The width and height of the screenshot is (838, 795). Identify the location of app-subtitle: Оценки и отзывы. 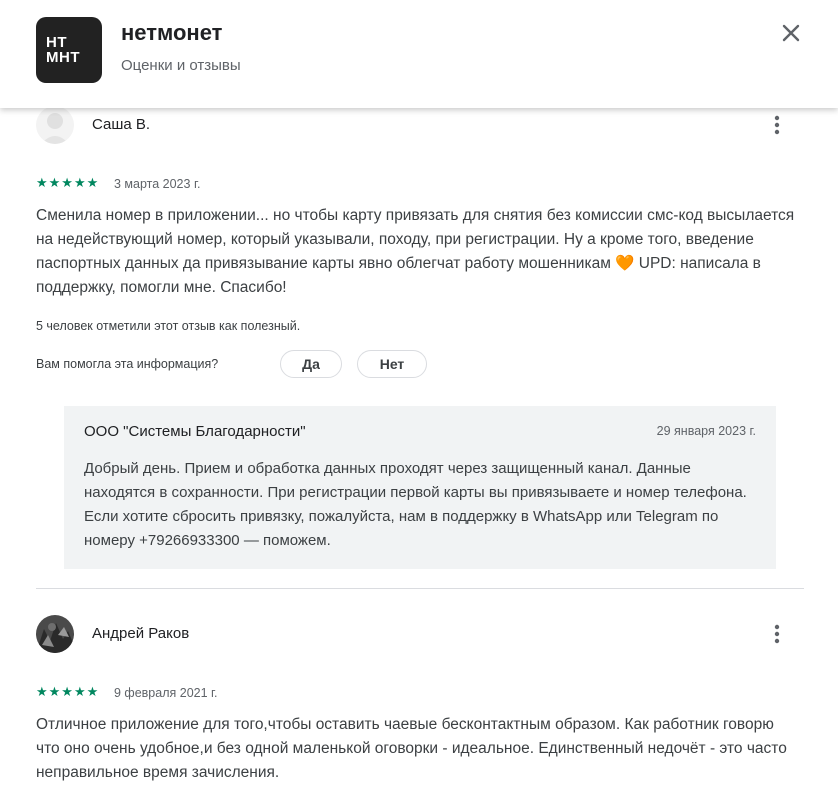
(181, 65).